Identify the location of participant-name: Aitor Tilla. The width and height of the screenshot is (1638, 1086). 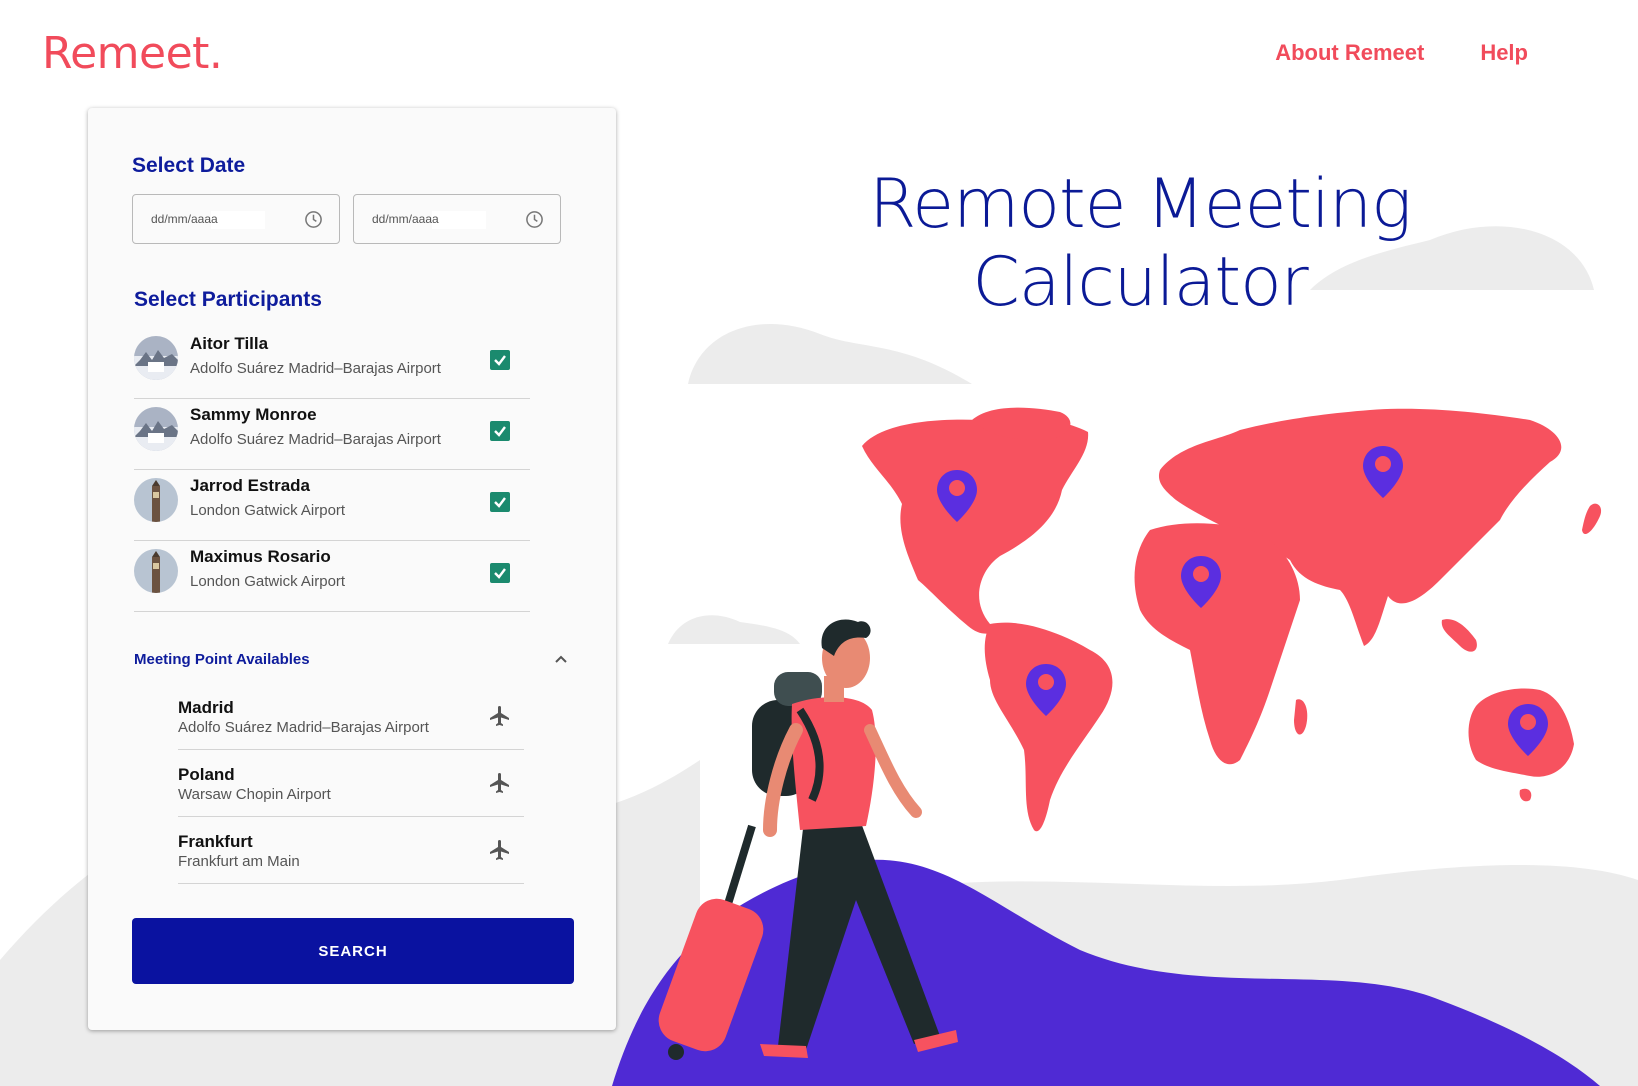
(229, 343).